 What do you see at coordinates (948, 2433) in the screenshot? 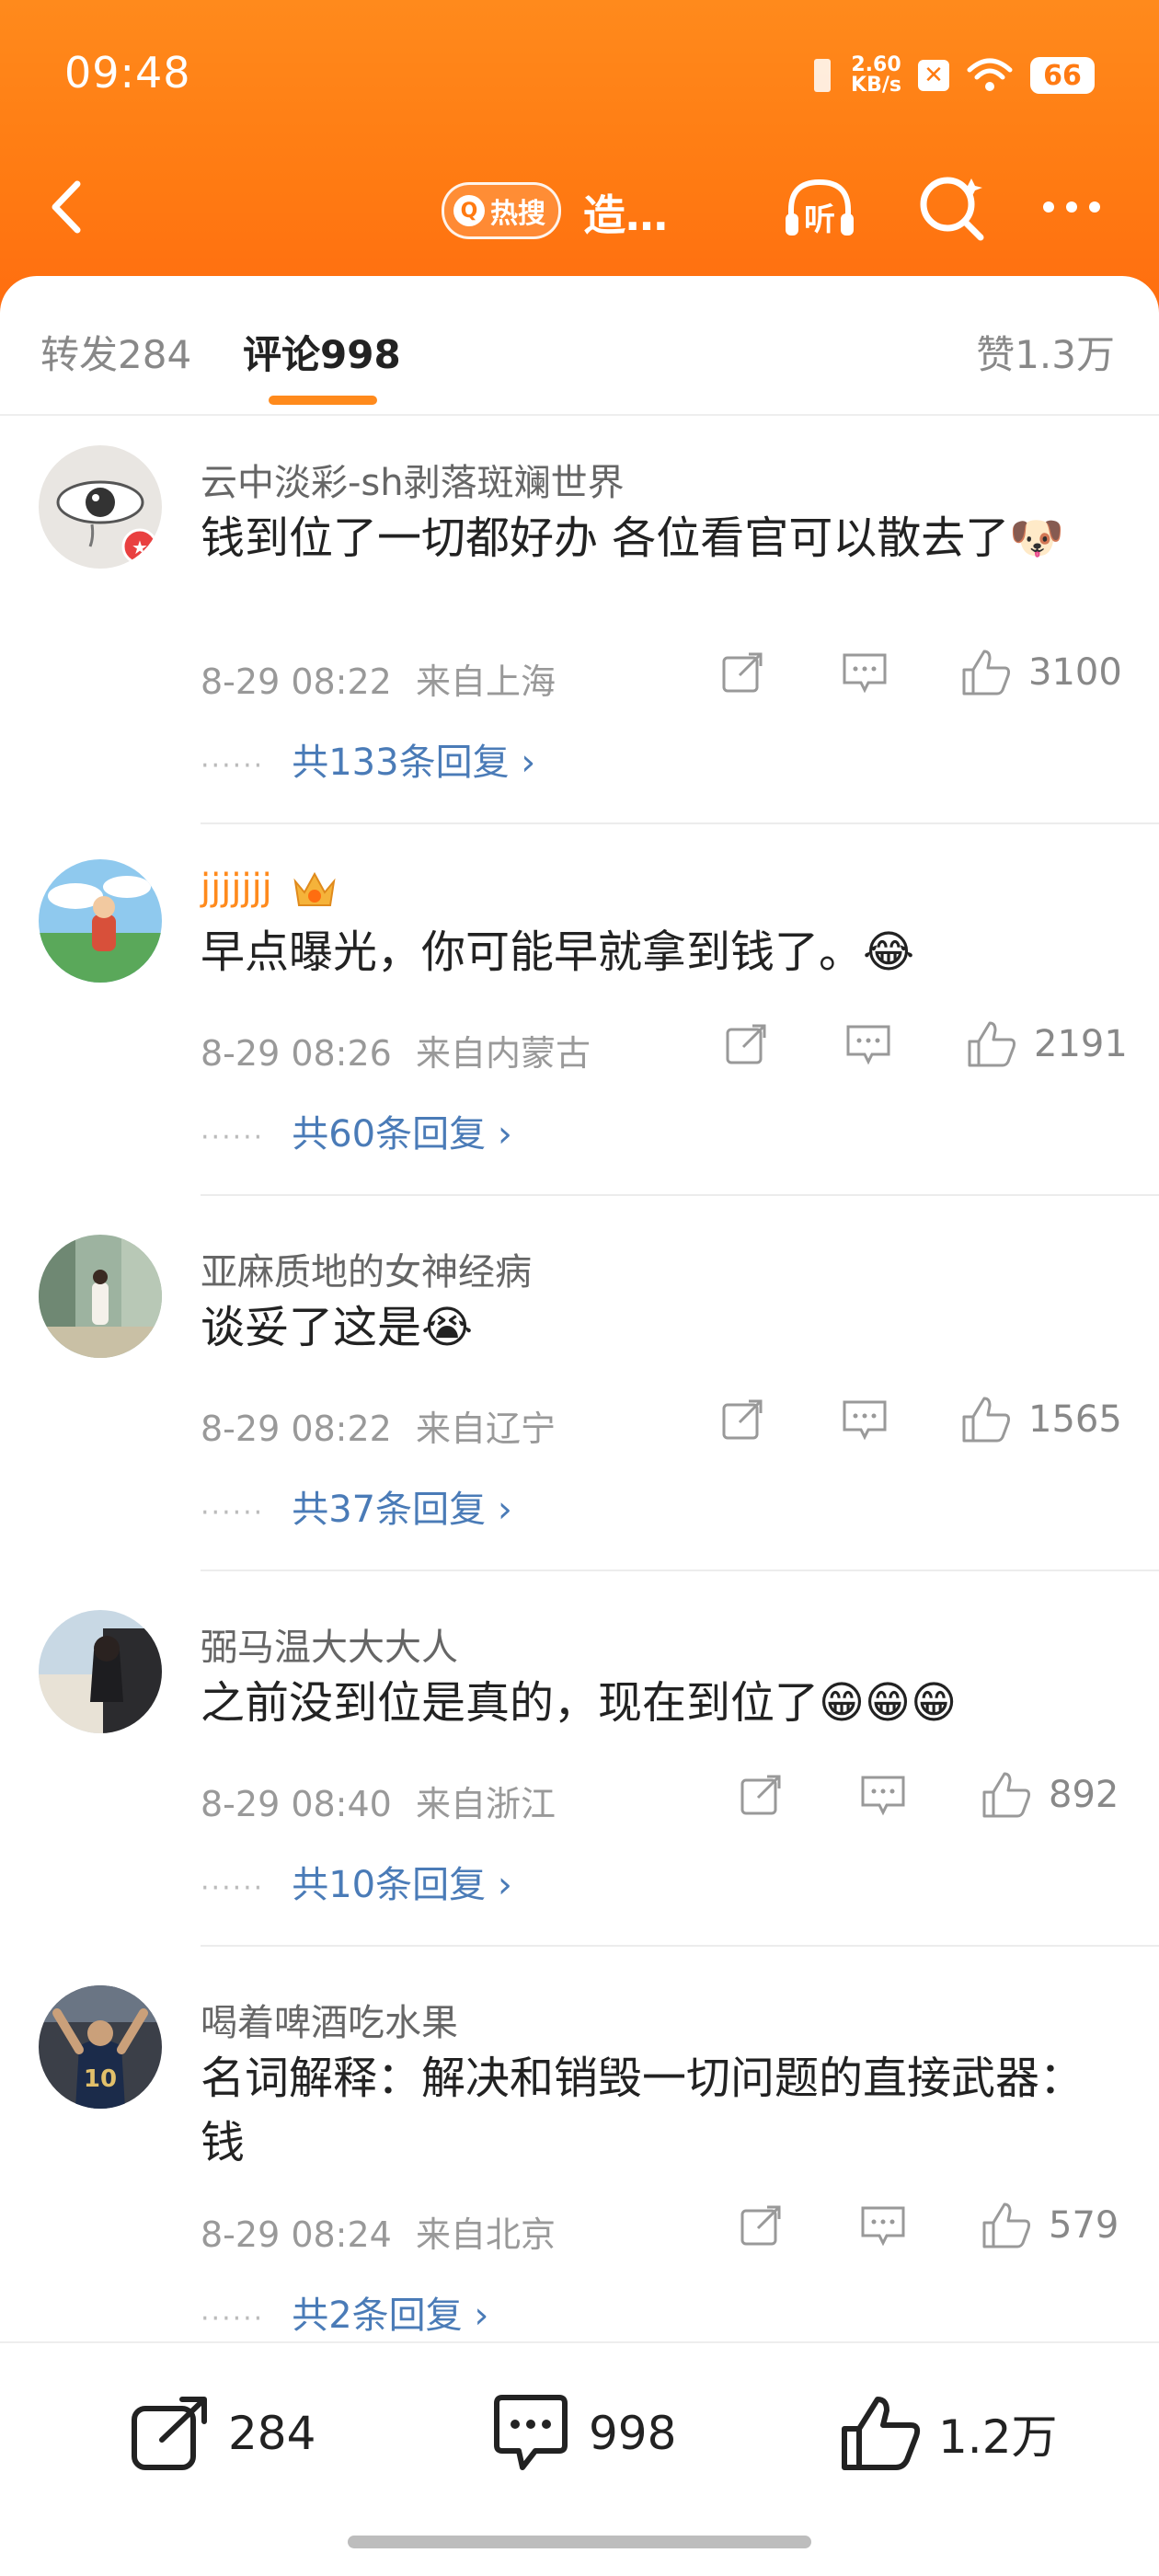
I see `like-post-button: 1.2万` at bounding box center [948, 2433].